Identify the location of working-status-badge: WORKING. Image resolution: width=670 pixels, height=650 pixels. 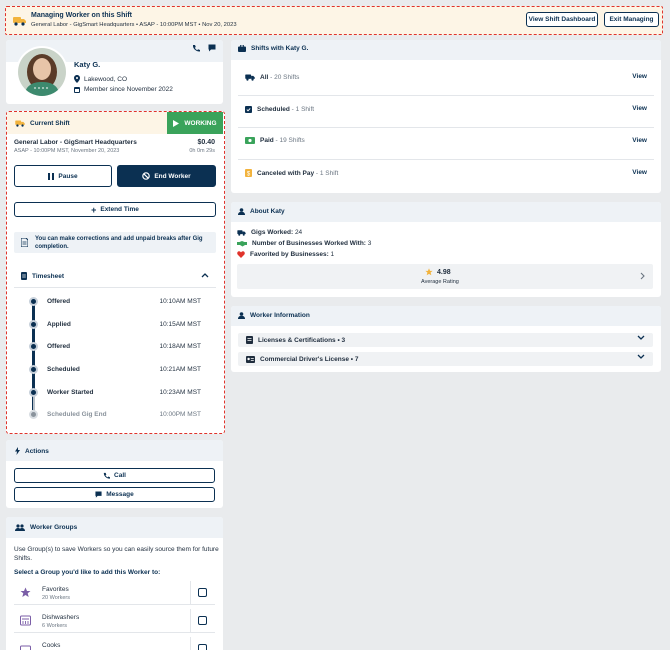
(195, 123).